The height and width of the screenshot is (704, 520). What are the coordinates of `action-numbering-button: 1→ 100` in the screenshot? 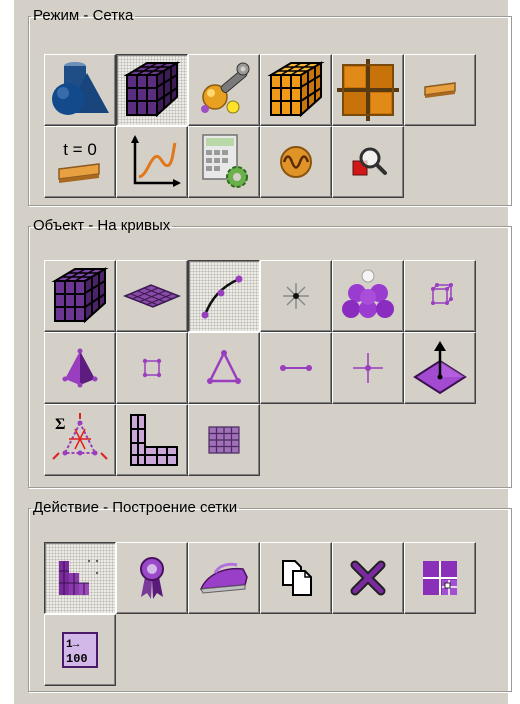 It's located at (80, 650).